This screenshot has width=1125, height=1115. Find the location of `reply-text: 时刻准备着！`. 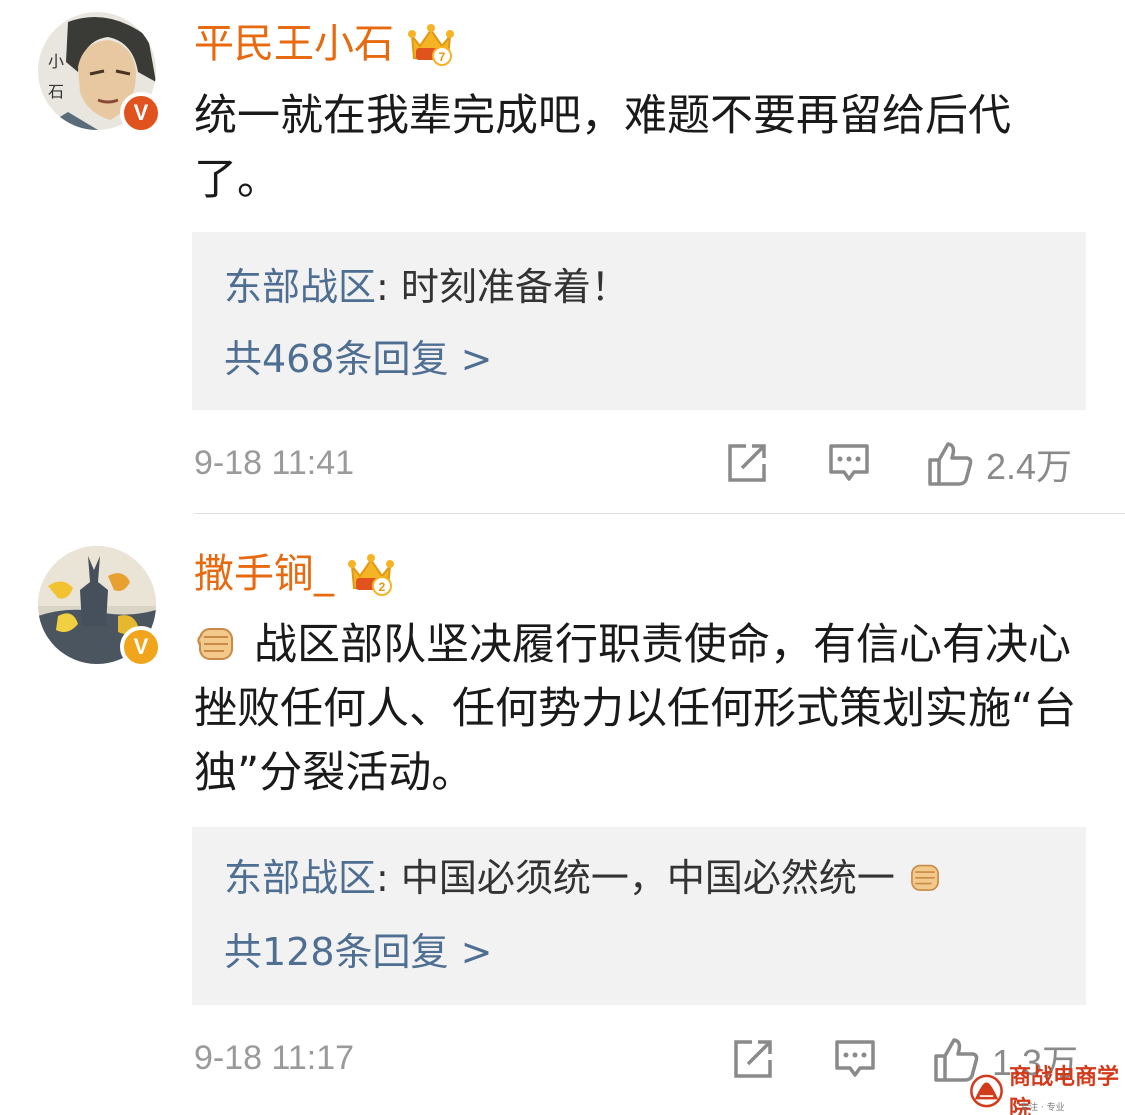

reply-text: 时刻准备着！ is located at coordinates (514, 287).